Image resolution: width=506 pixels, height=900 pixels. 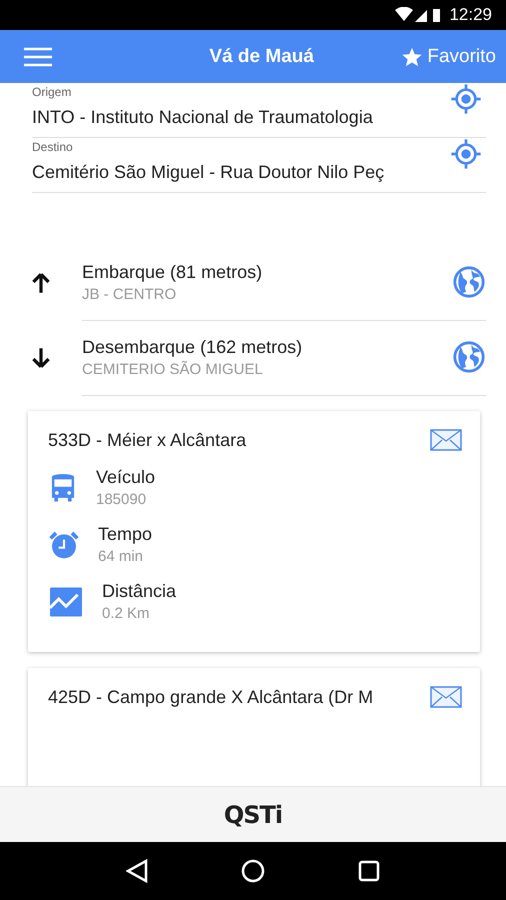 What do you see at coordinates (126, 477) in the screenshot?
I see `detail-label: Veículo` at bounding box center [126, 477].